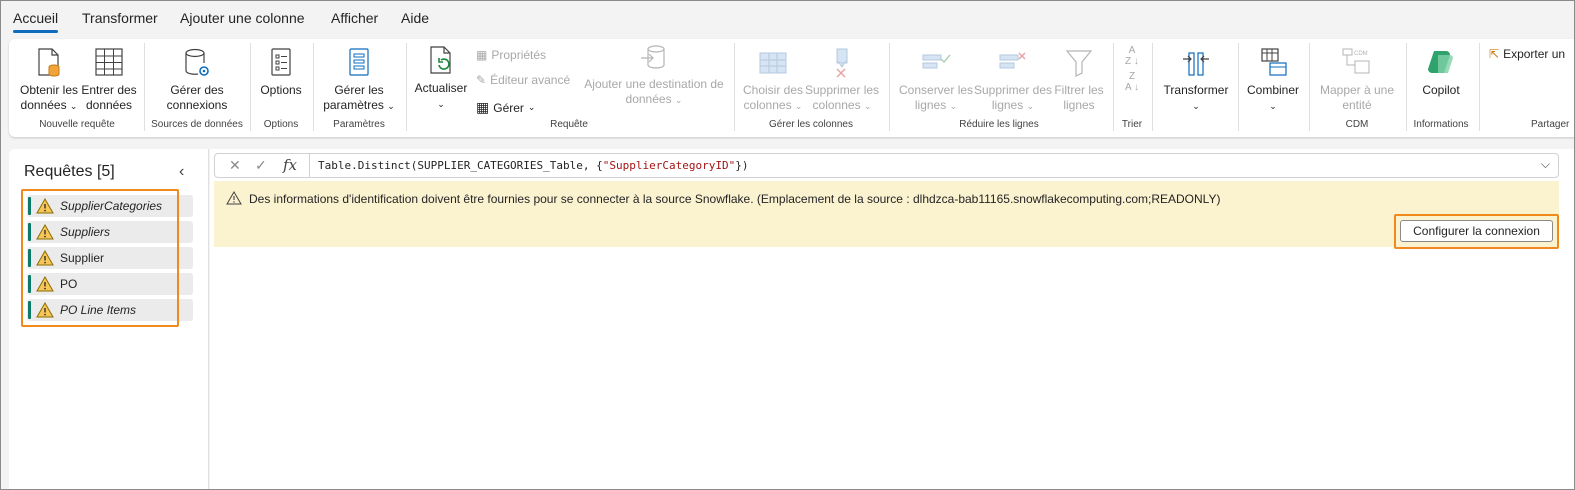  Describe the element at coordinates (109, 62) in the screenshot. I see `table-icon` at that location.